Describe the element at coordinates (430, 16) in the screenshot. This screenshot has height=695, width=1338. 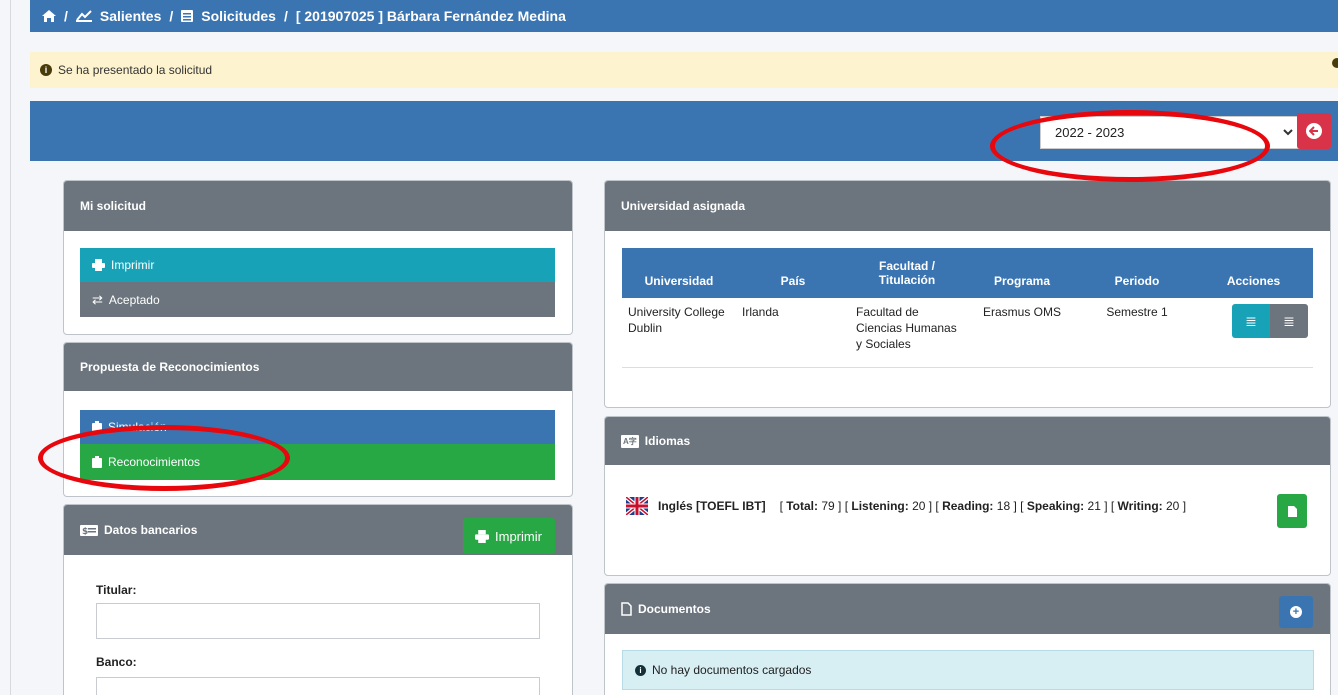
I see `breadcrumb-current: [ 201907025 ] Bárbara Fernández Medina` at that location.